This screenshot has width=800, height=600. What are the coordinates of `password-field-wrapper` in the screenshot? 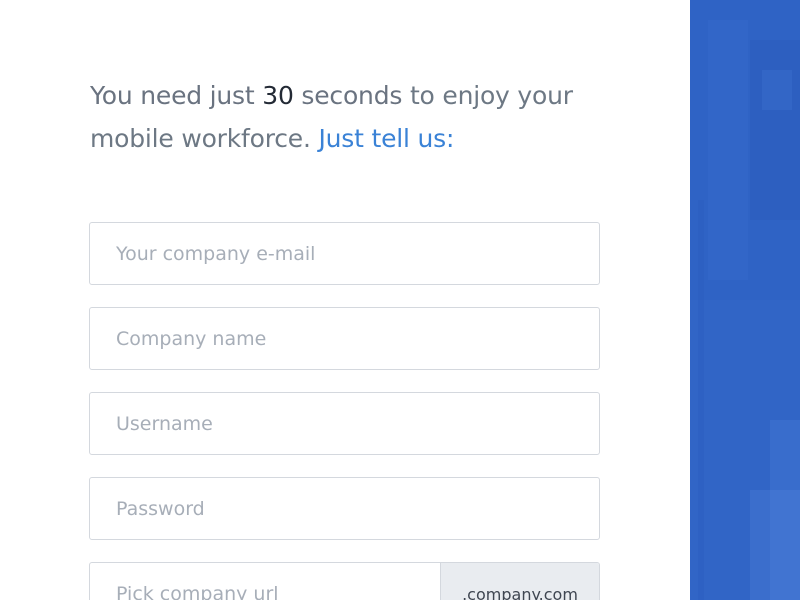 It's located at (344, 508).